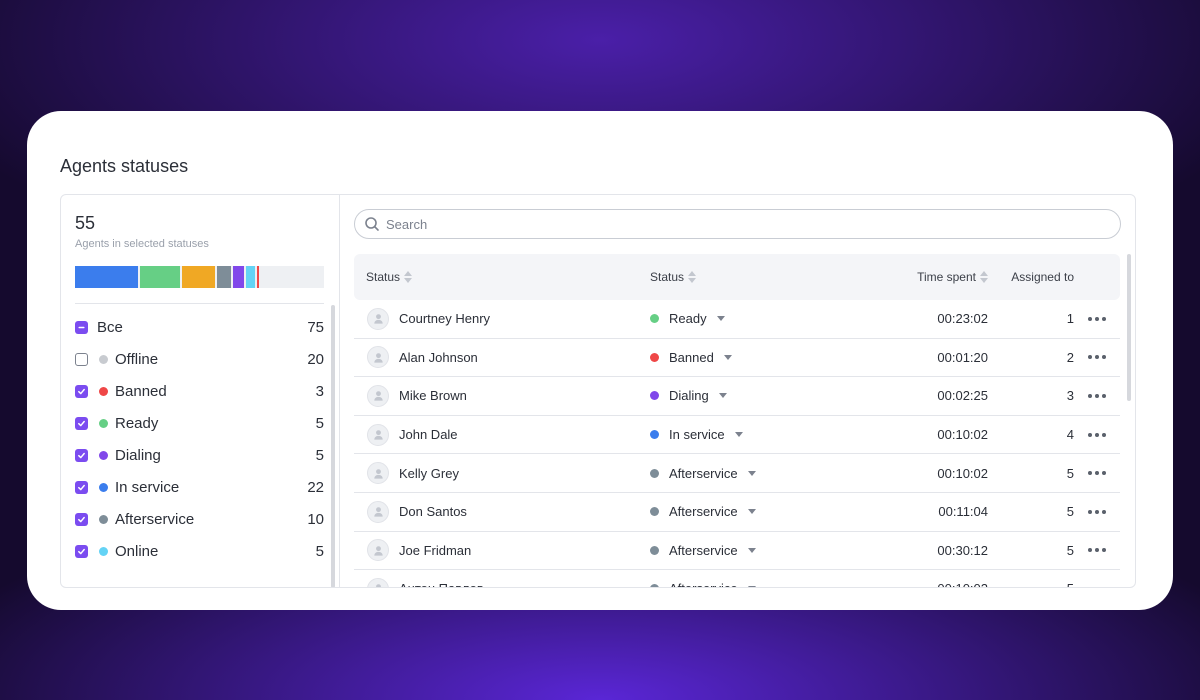  Describe the element at coordinates (85, 223) in the screenshot. I see `agents-count: 55` at that location.